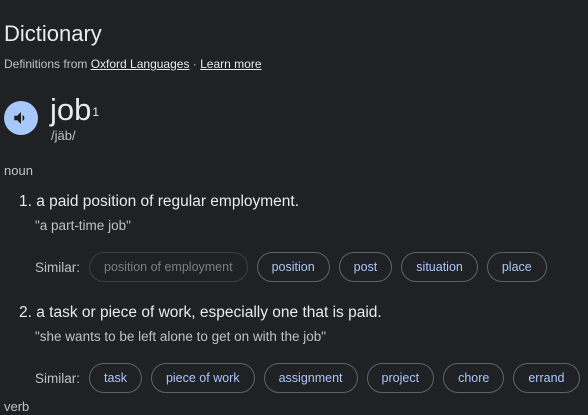 This screenshot has height=415, width=588. What do you see at coordinates (293, 267) in the screenshot?
I see `similar-chip: position` at bounding box center [293, 267].